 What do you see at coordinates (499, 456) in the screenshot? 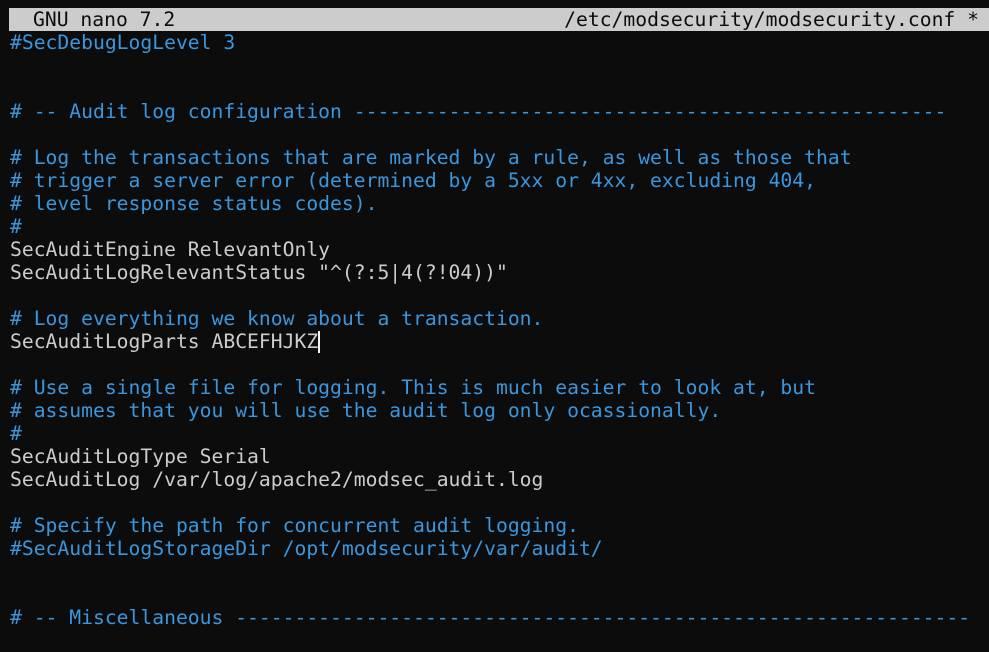
I see `directive-line: SecAuditLogType Serial` at bounding box center [499, 456].